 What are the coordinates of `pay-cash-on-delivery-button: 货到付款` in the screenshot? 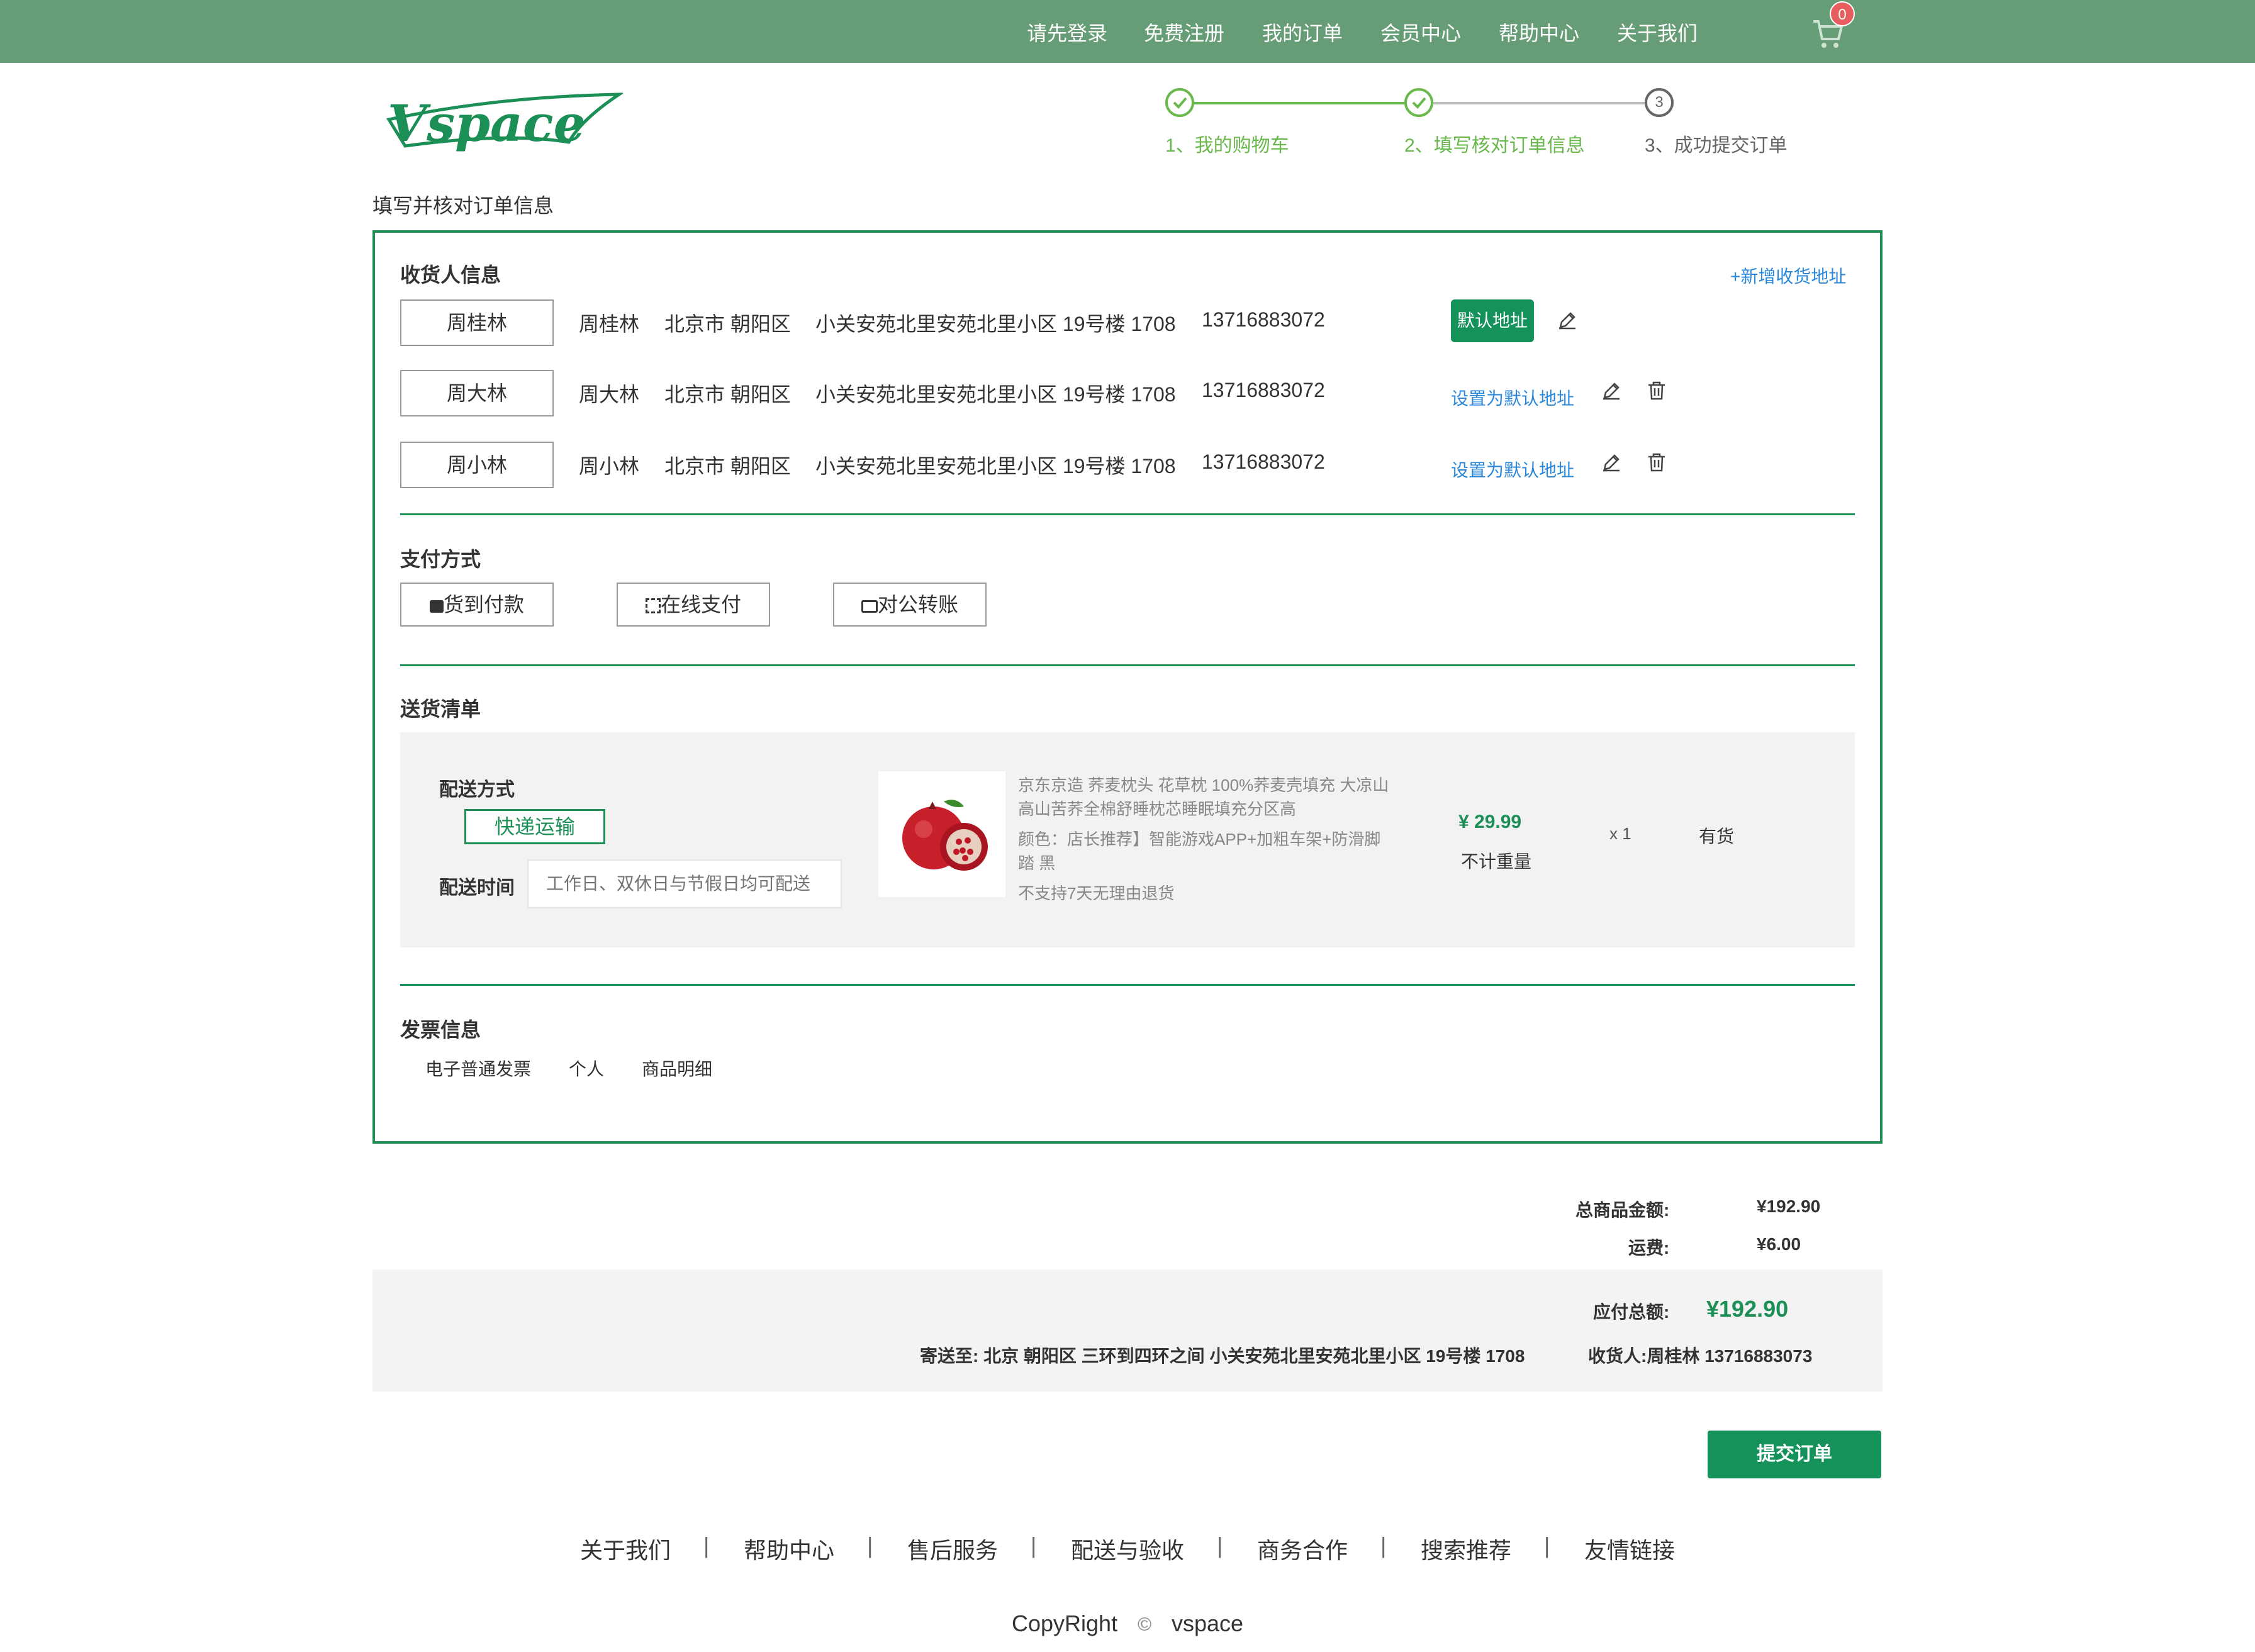 It's located at (477, 605).